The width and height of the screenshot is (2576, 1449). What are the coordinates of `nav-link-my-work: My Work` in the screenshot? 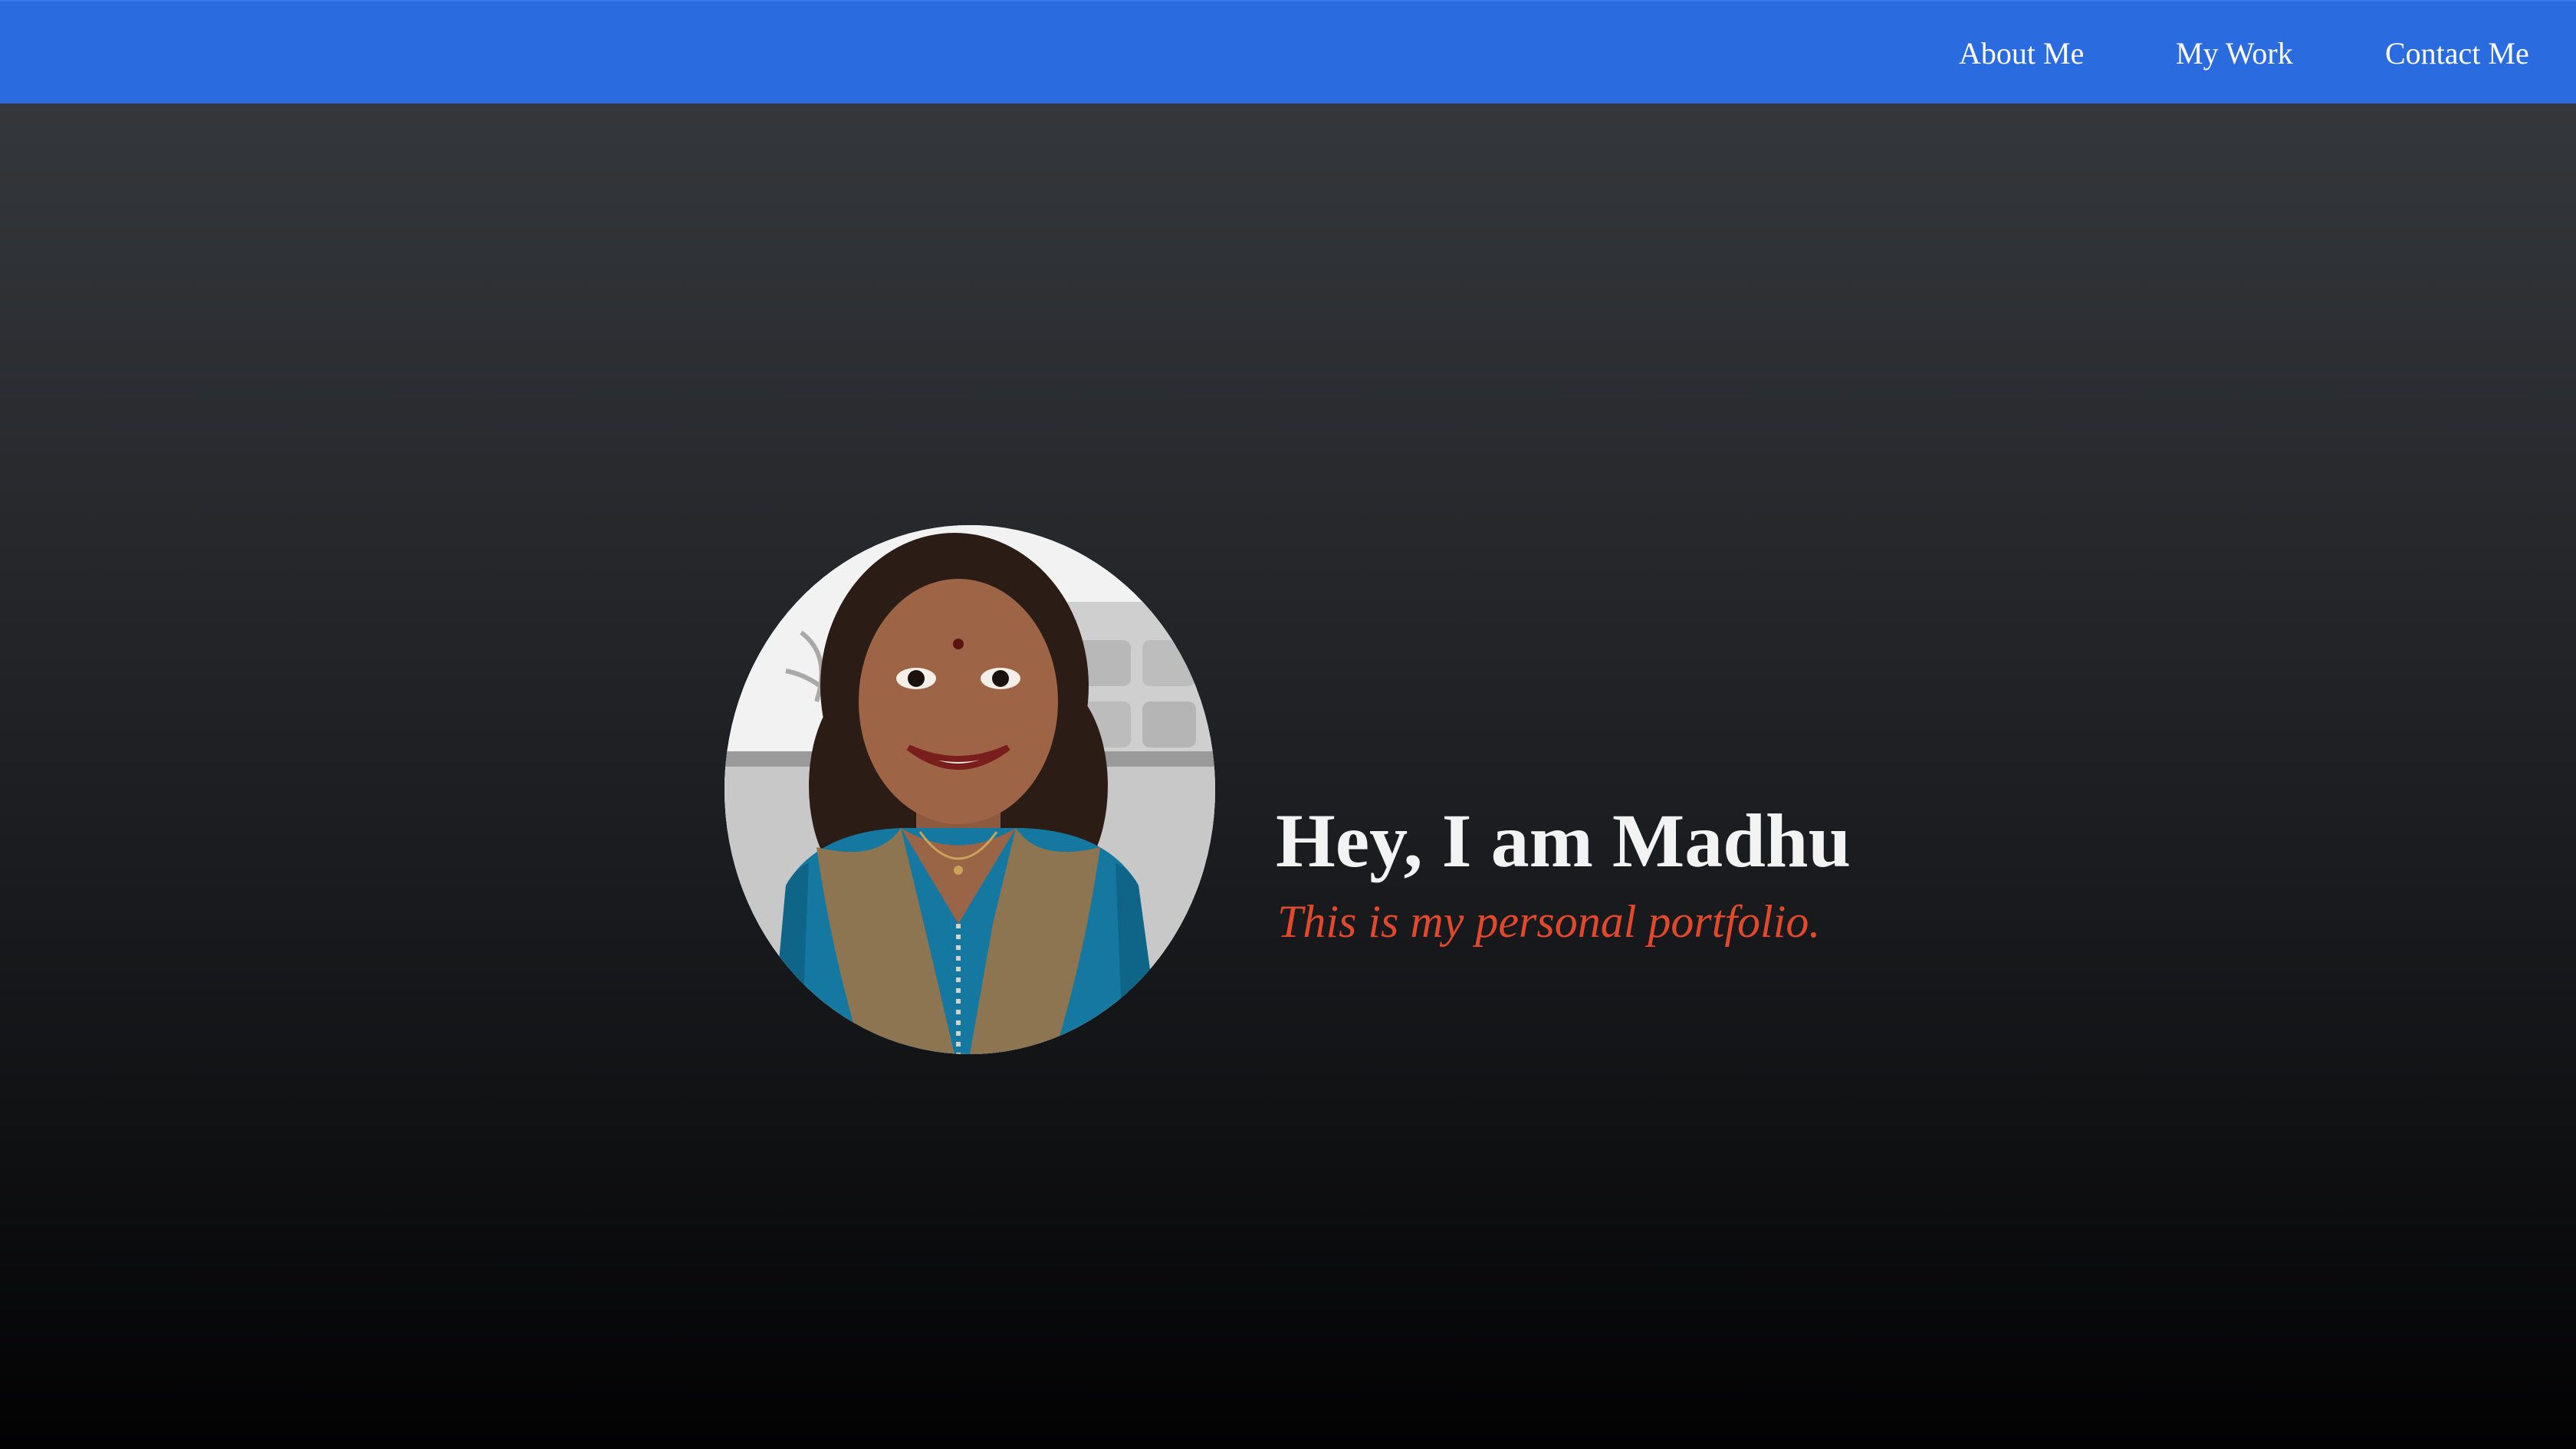 It's located at (2235, 53).